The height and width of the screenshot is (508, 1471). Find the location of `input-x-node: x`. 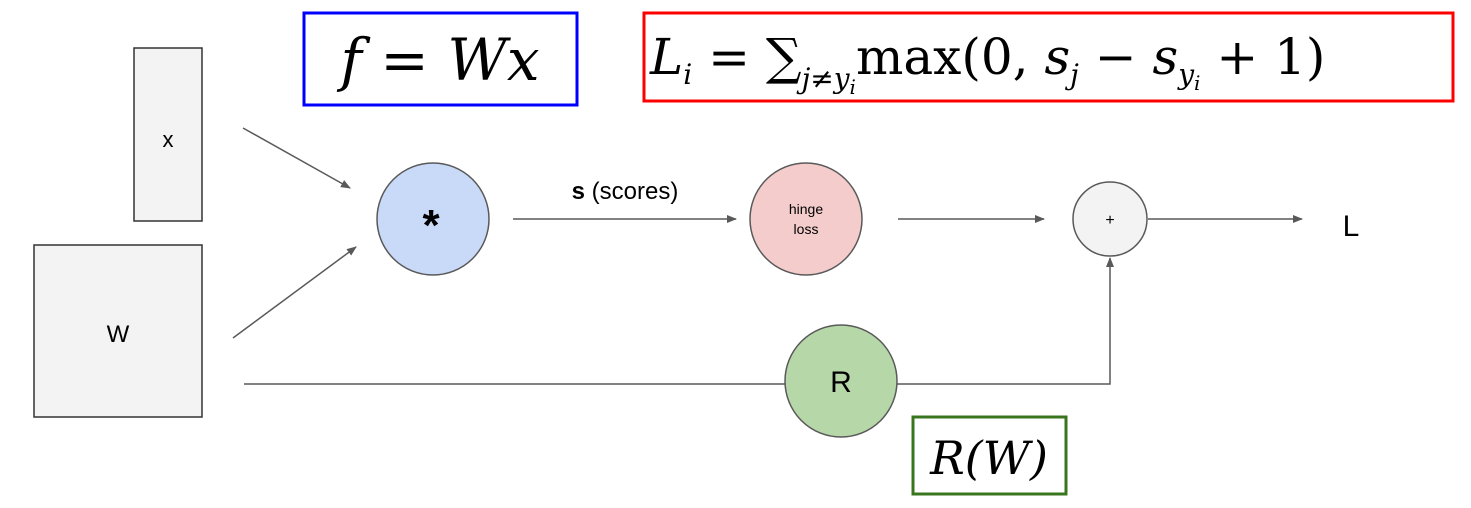

input-x-node: x is located at coordinates (168, 134).